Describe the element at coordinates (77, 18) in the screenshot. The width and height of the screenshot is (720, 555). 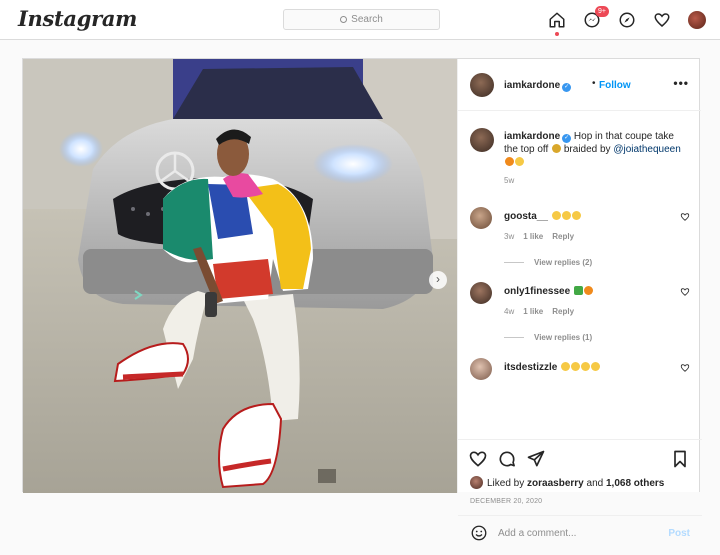
I see `instagram-logo: Instagram` at that location.